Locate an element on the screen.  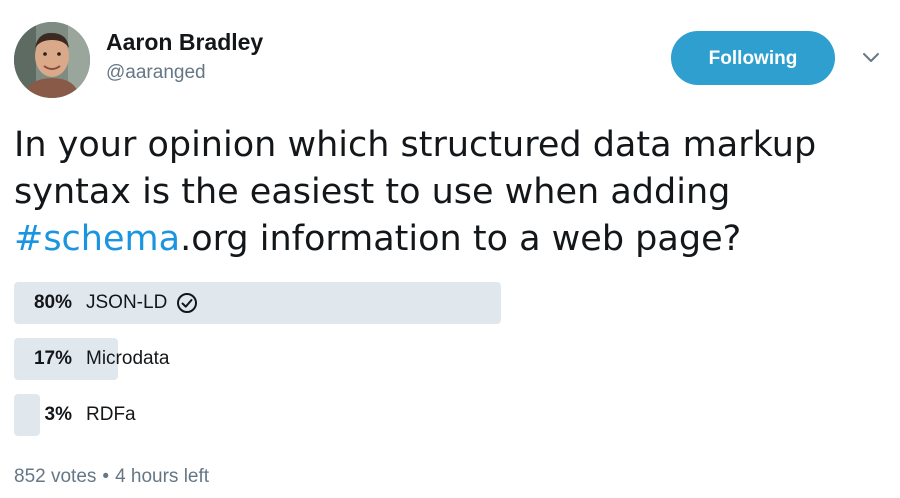
poll-percent: 3% is located at coordinates (58, 414).